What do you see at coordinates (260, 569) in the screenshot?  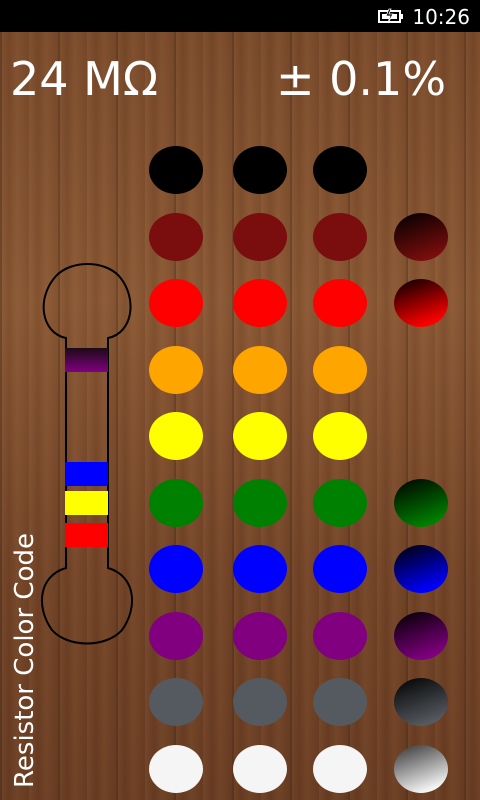 I see `digit-2-blue-button` at bounding box center [260, 569].